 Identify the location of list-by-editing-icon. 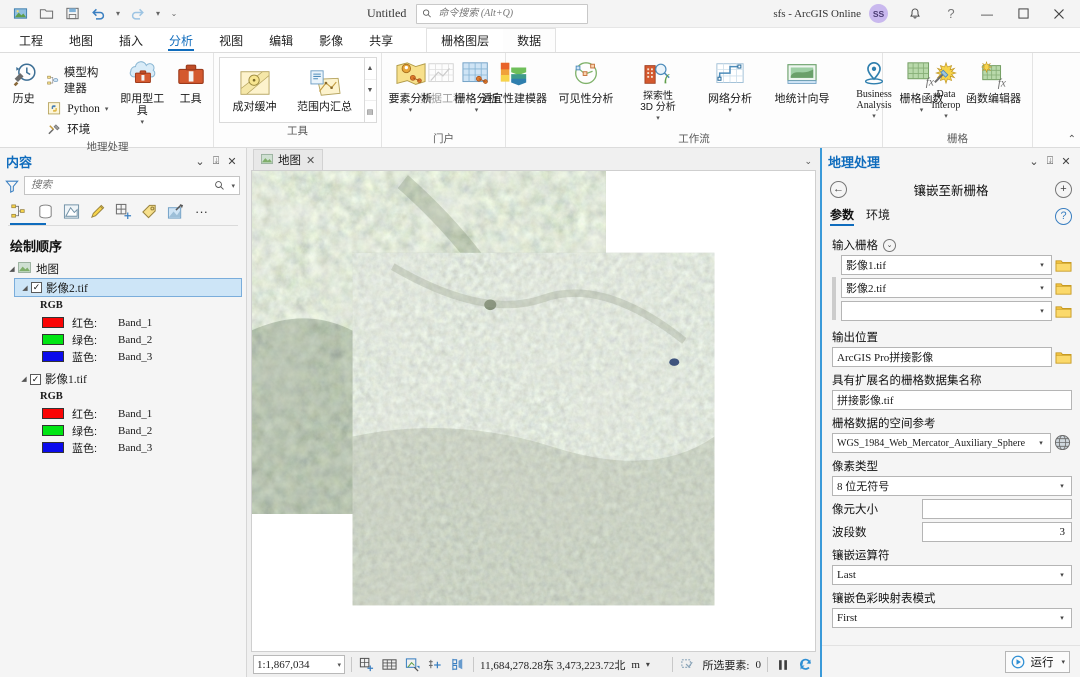
(97, 211).